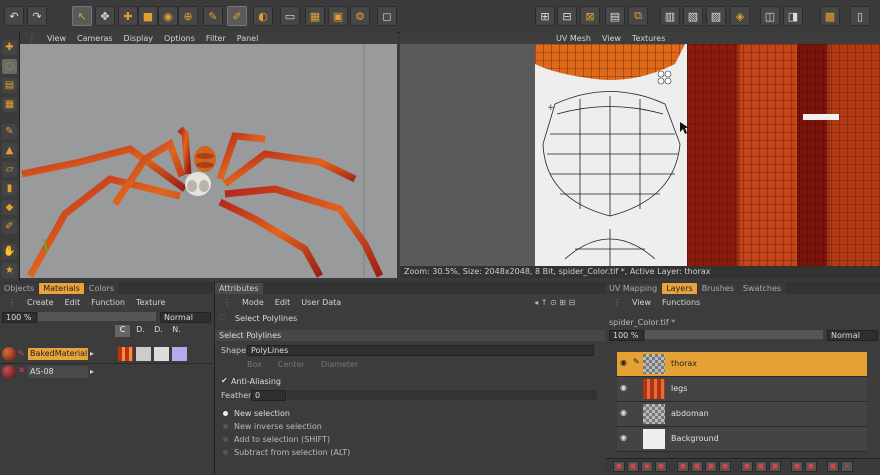 The height and width of the screenshot is (475, 880). What do you see at coordinates (625, 387) in the screenshot?
I see `visibility-eye-icon-legs: ◉` at bounding box center [625, 387].